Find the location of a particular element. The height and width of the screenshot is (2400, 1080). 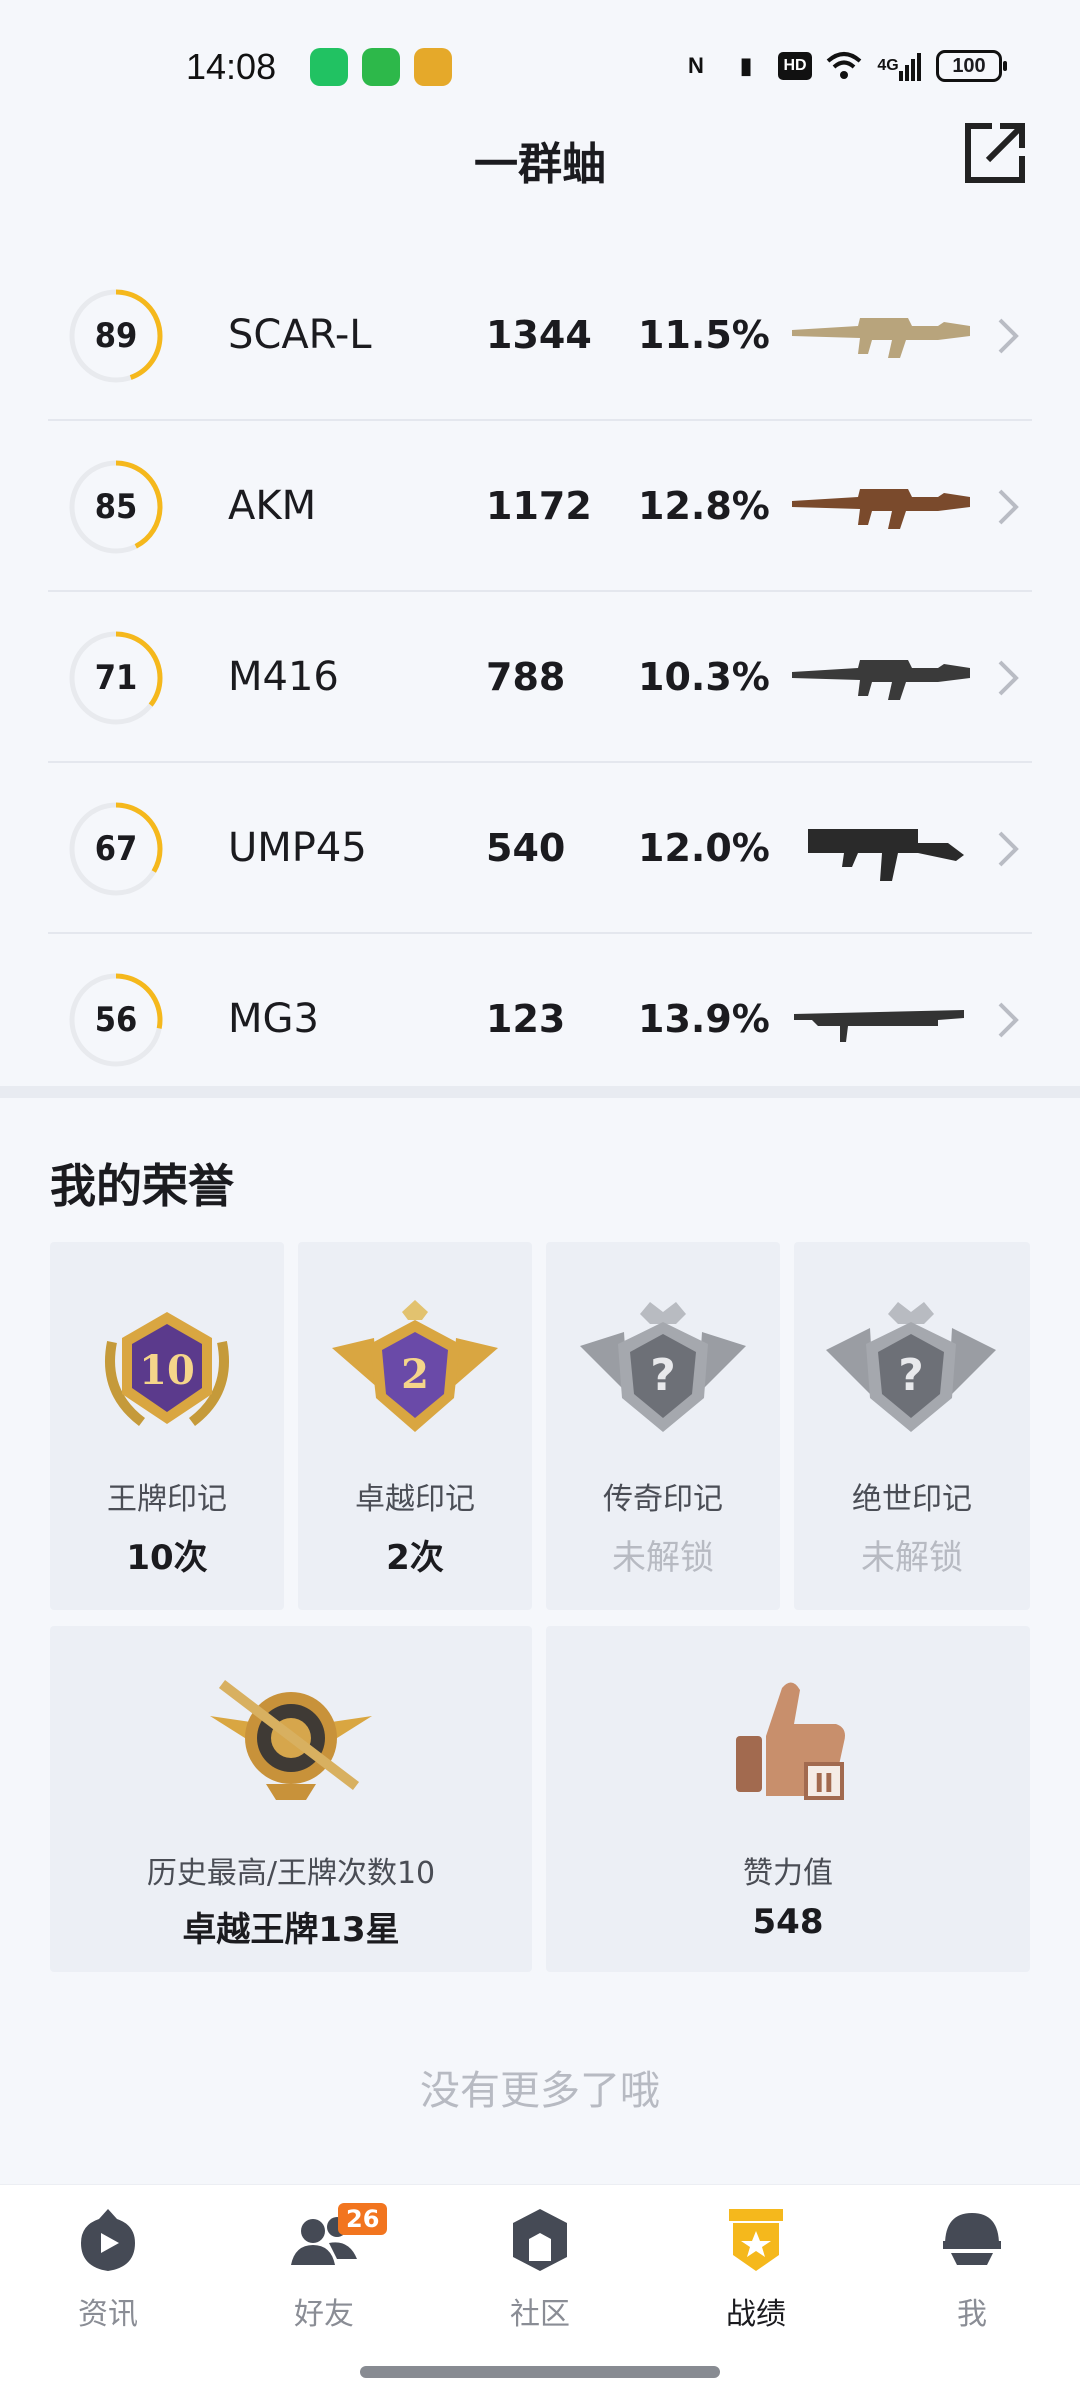

weapon-name: UMP45 is located at coordinates (297, 848).